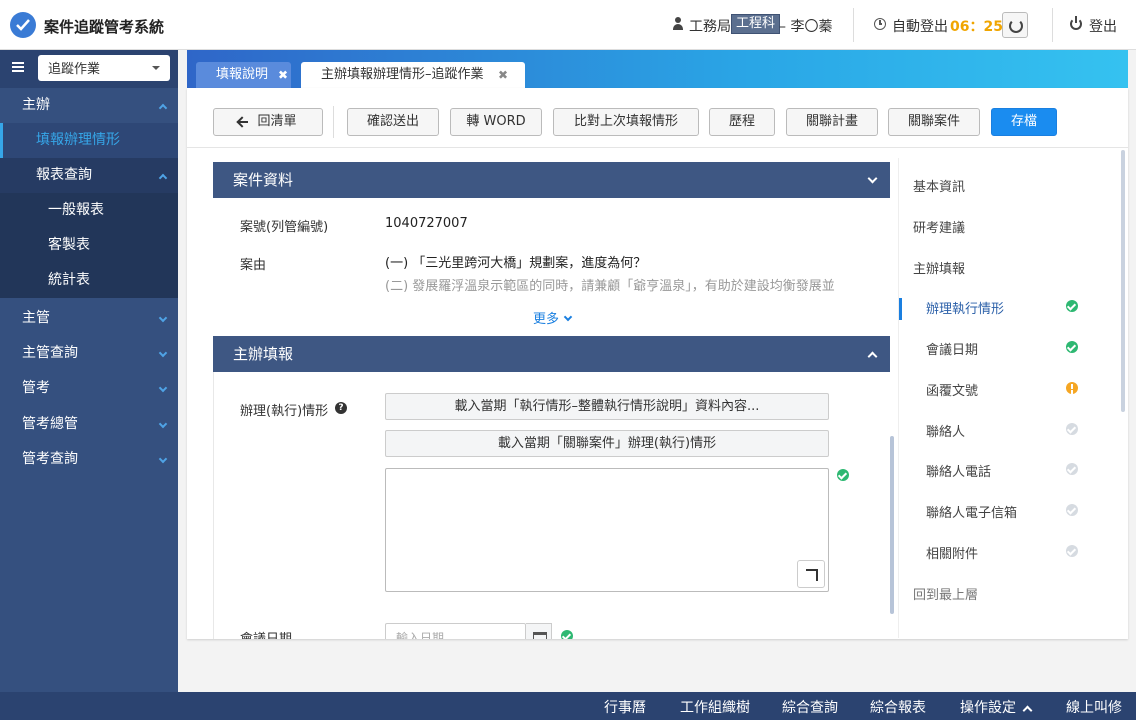  What do you see at coordinates (1072, 551) in the screenshot?
I see `pending-check-icon` at bounding box center [1072, 551].